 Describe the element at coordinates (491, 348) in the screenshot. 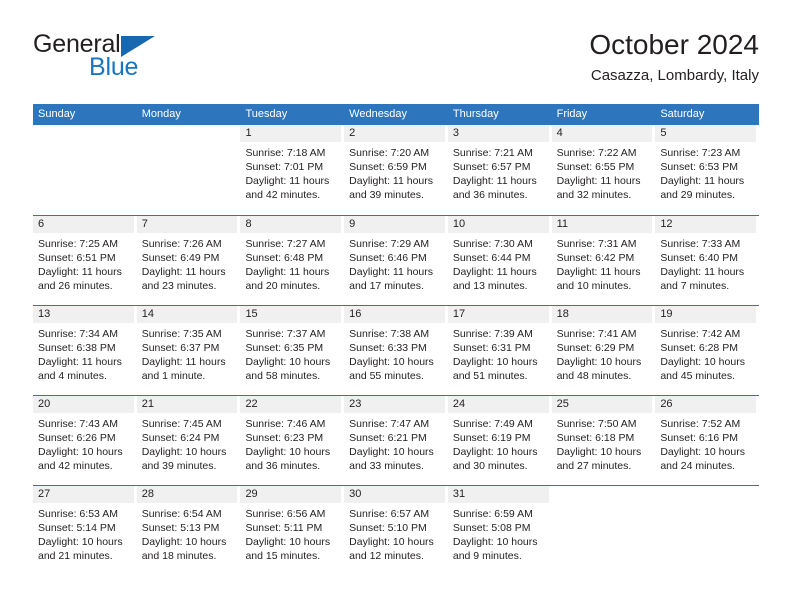

I see `sunset-time: Sunset: 6:31 PM` at that location.